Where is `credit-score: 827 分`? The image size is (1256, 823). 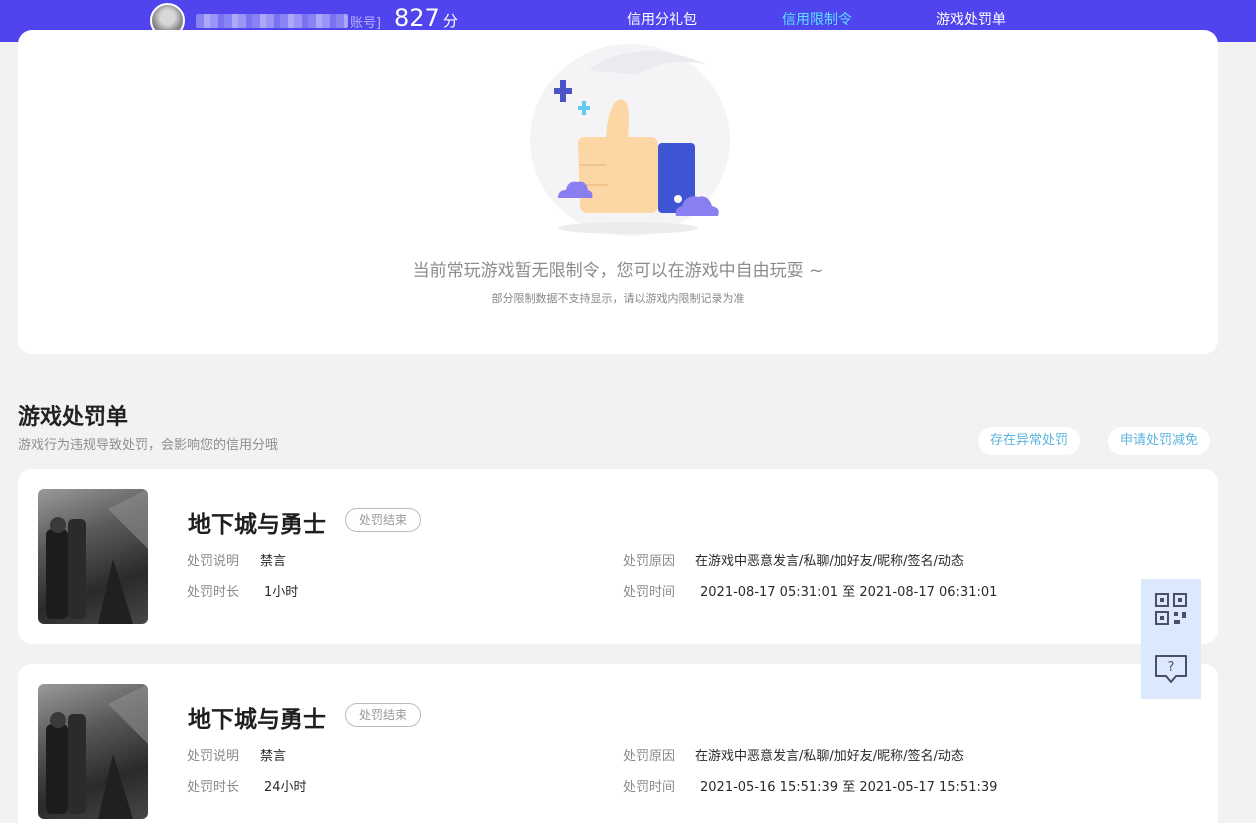 credit-score: 827 分 is located at coordinates (426, 18).